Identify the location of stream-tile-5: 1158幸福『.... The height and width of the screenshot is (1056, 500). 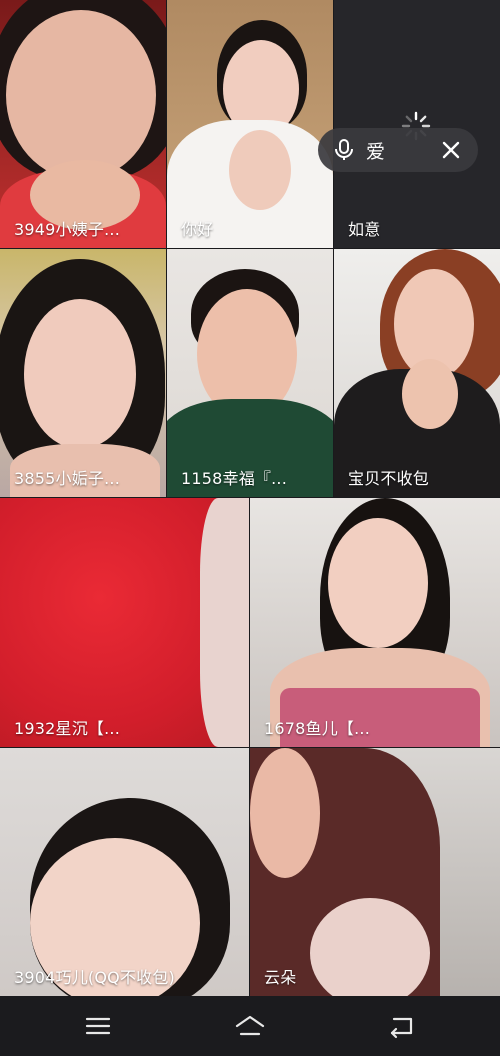
(250, 373).